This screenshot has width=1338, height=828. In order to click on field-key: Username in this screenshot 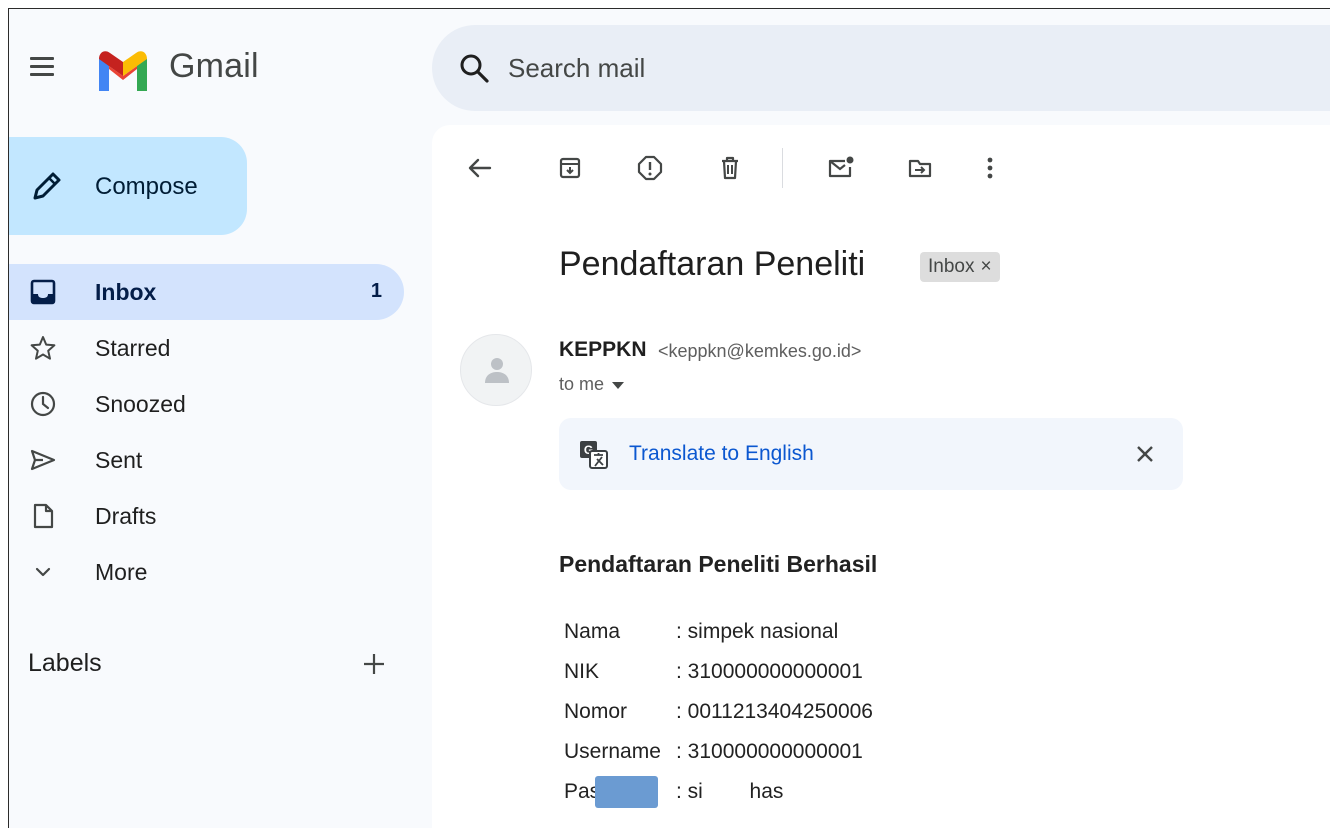, I will do `click(612, 751)`.